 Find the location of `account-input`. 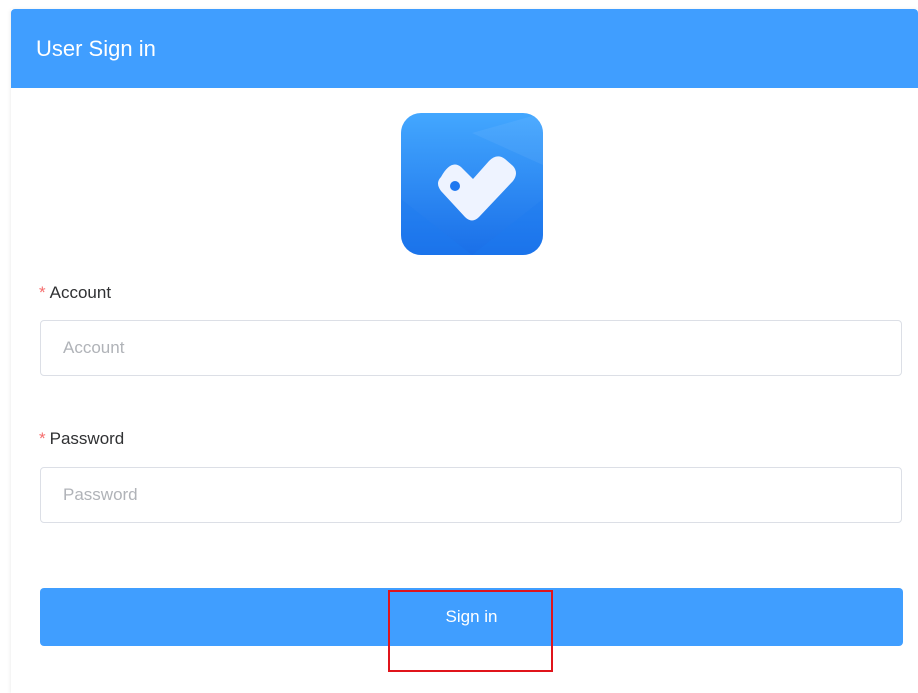

account-input is located at coordinates (471, 348).